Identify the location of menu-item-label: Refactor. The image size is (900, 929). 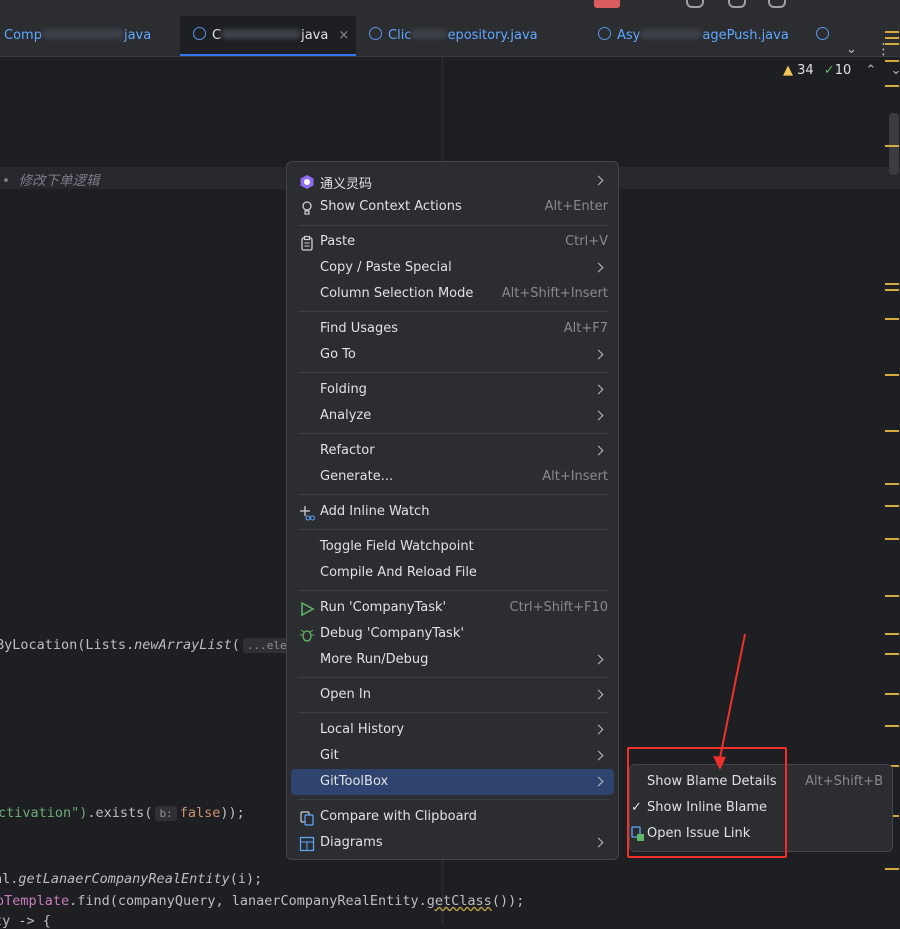
(347, 450).